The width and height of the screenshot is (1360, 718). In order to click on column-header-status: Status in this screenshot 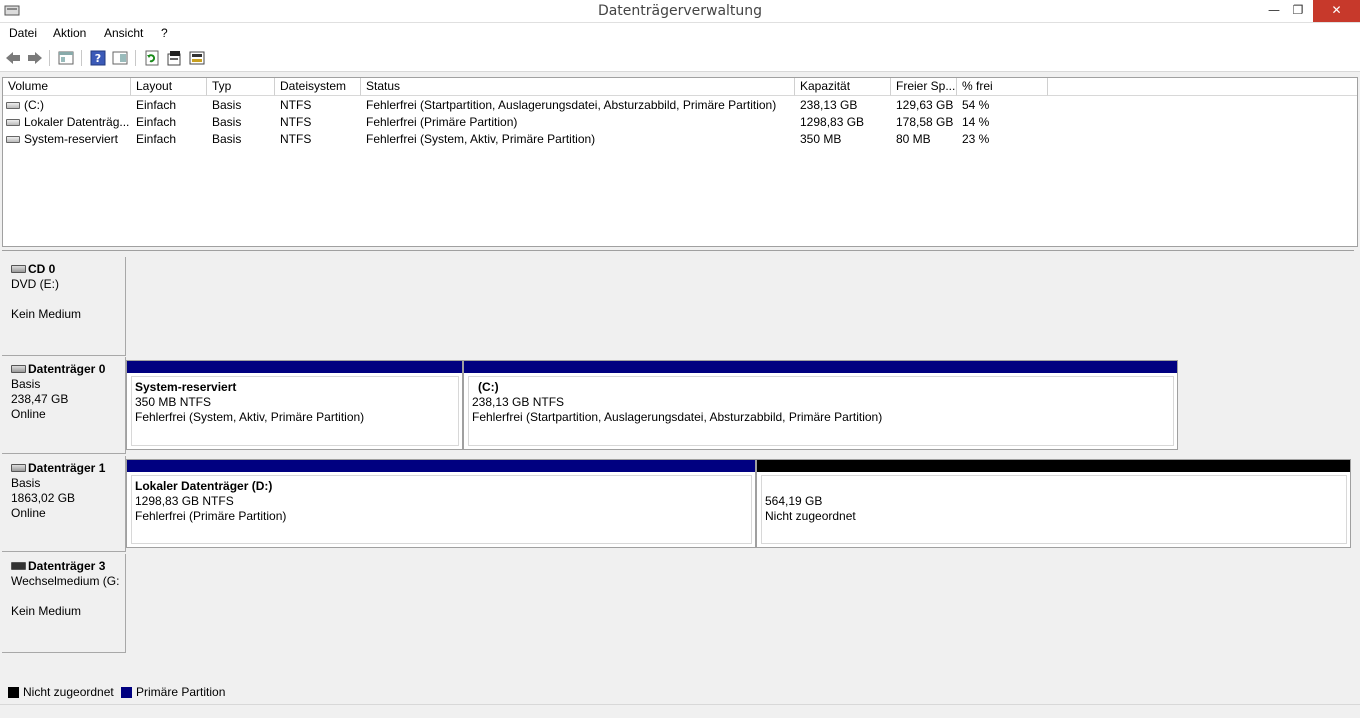, I will do `click(578, 87)`.